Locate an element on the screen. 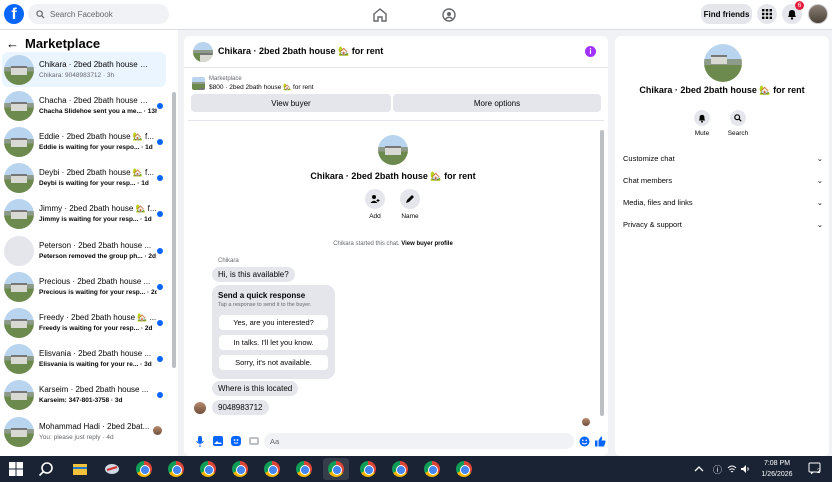 This screenshot has height=482, width=832. message-input: Aa is located at coordinates (419, 441).